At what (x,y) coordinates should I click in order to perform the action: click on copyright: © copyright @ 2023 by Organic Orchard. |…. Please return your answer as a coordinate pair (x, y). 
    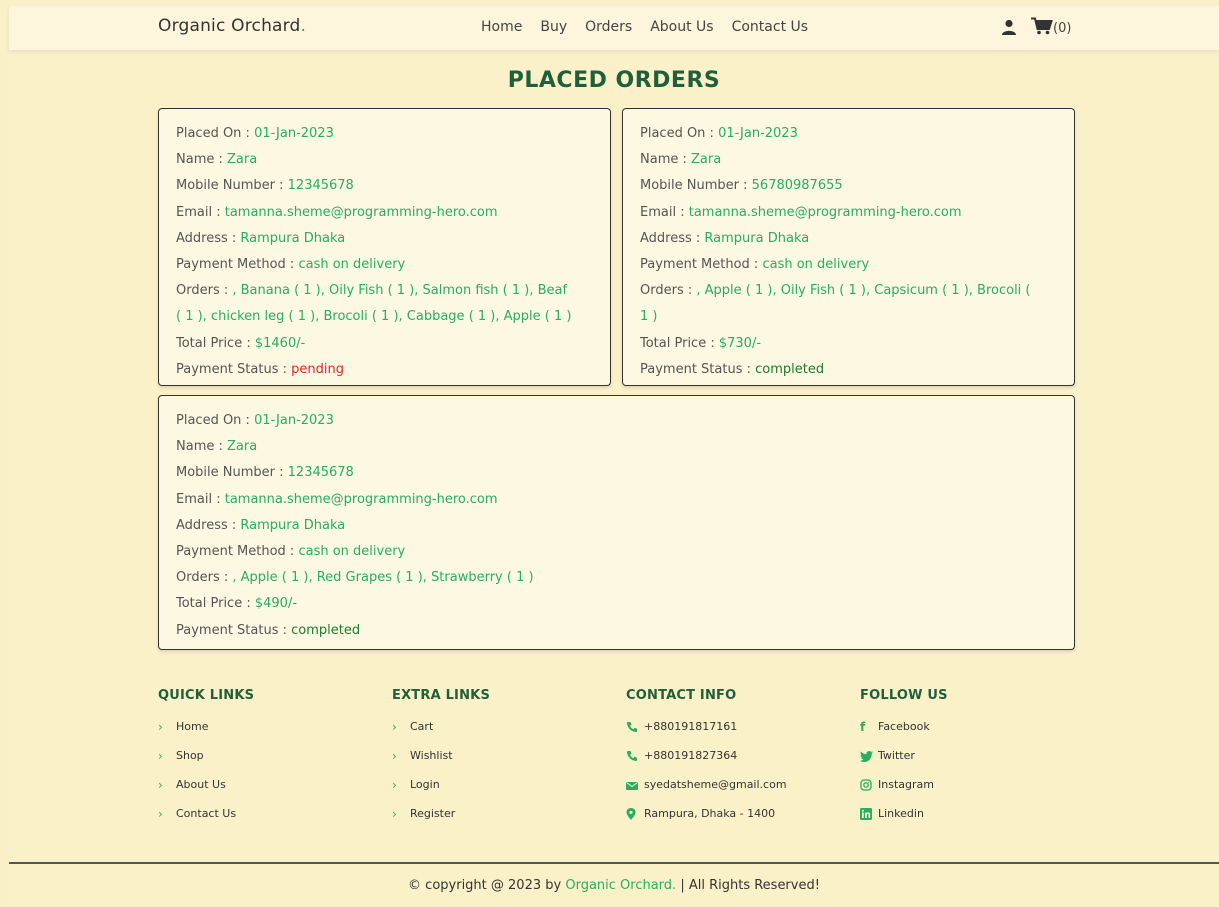
    Looking at the image, I should click on (614, 885).